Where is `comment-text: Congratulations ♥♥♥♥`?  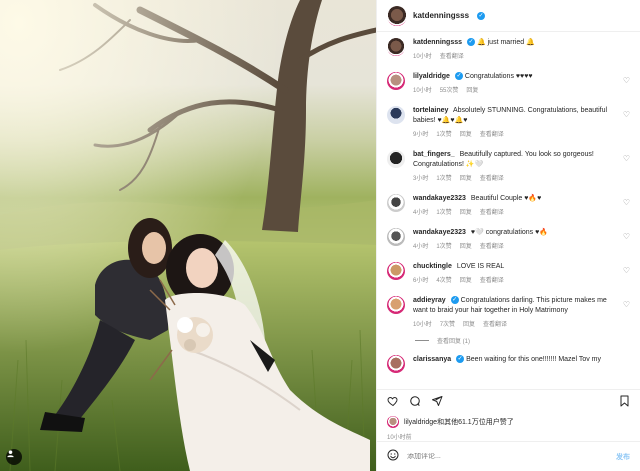
comment-text: Congratulations ♥♥♥♥ is located at coordinates (498, 76).